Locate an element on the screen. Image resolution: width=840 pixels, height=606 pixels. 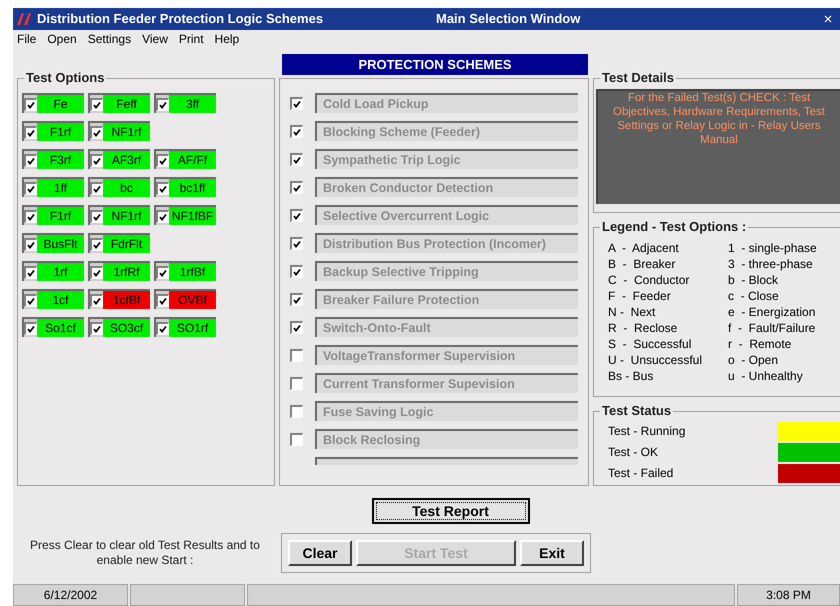
legend-entry: F - Feeder is located at coordinates (640, 296).